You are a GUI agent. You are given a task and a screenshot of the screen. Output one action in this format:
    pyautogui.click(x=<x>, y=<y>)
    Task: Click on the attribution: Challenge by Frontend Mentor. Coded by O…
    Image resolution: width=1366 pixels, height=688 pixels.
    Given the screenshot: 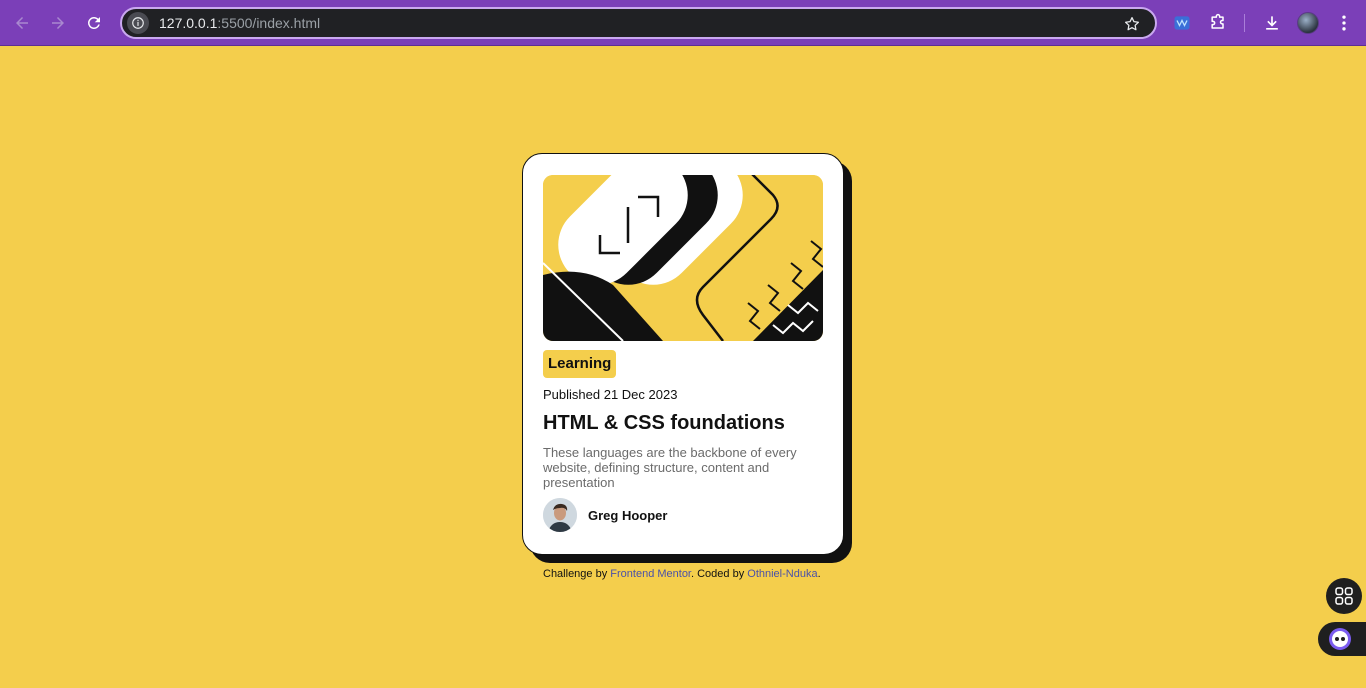 What is the action you would take?
    pyautogui.click(x=682, y=574)
    